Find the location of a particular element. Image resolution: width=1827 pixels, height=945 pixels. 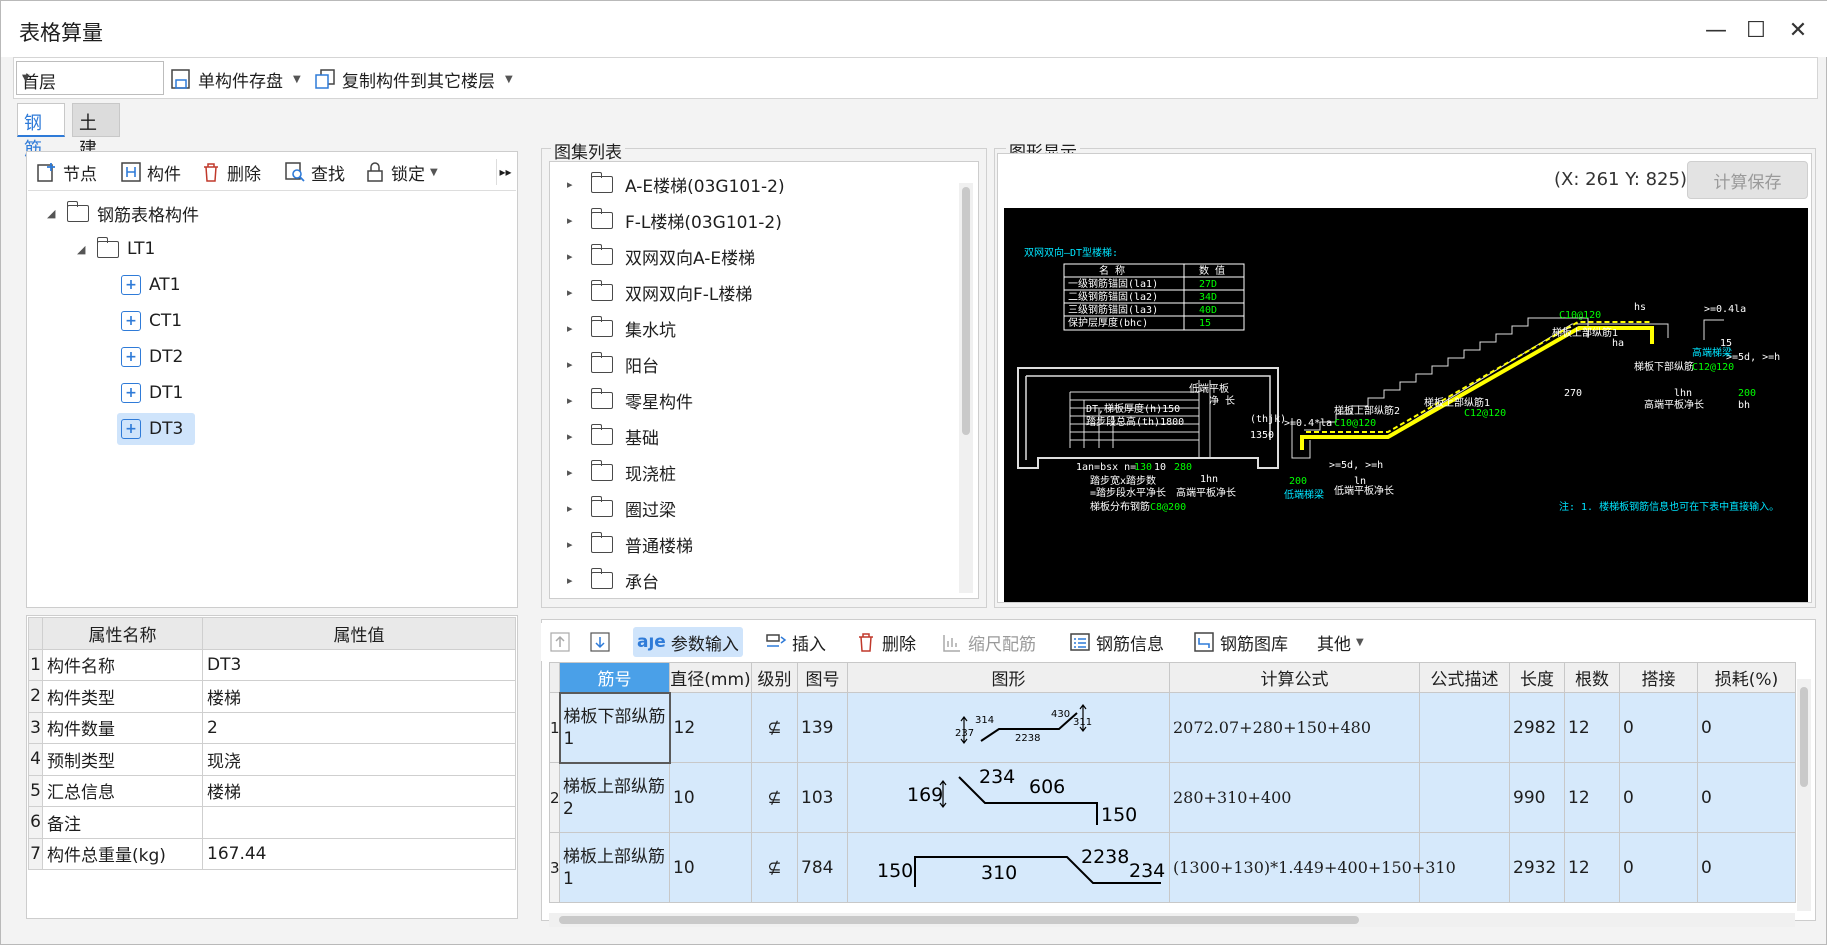

grid-hscroll-thumb is located at coordinates (959, 920).